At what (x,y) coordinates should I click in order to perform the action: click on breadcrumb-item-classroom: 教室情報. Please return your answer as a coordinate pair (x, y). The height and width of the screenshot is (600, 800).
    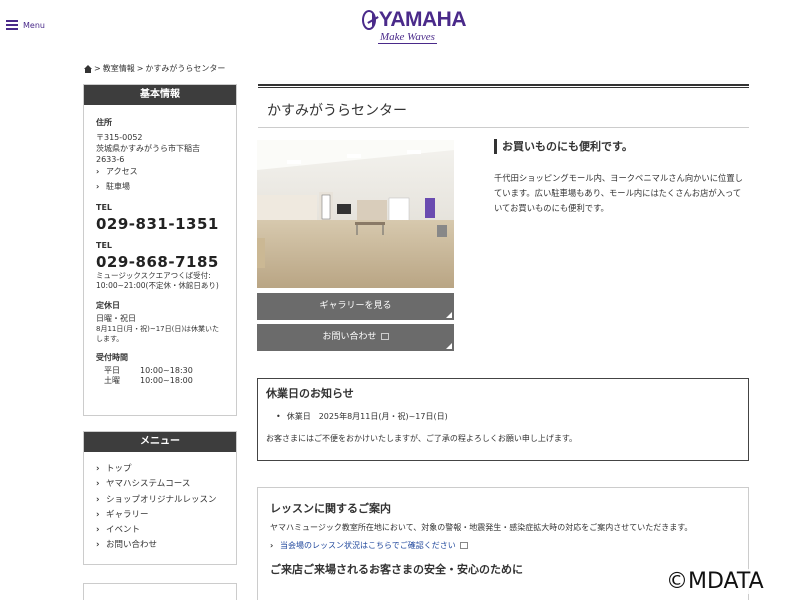
    Looking at the image, I should click on (119, 68).